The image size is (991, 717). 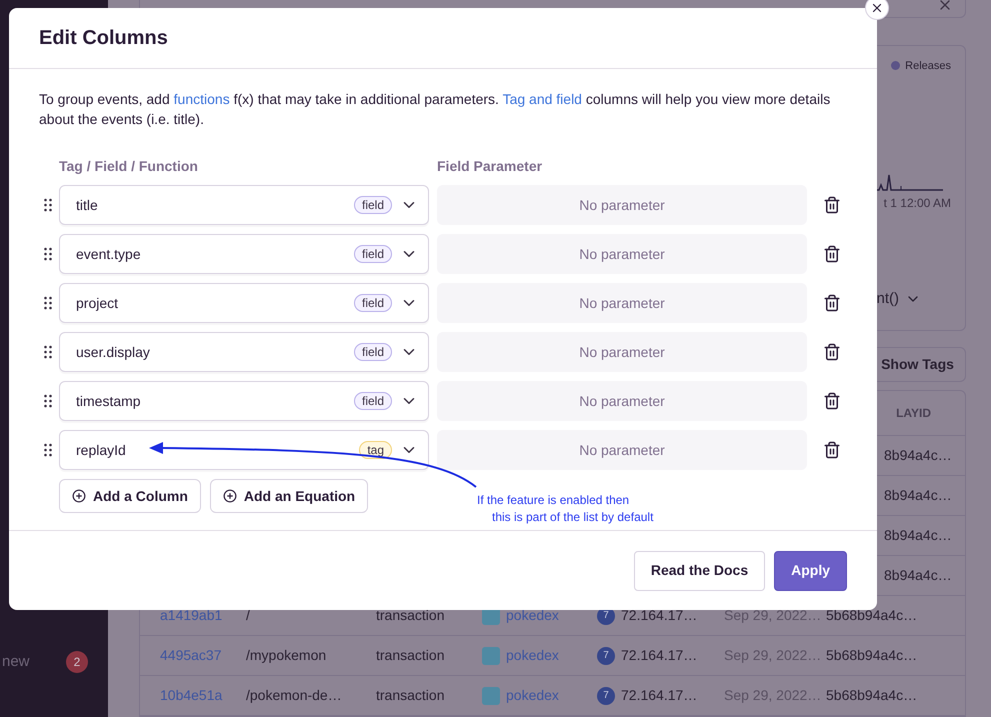 What do you see at coordinates (553, 500) in the screenshot?
I see `annotation-text: If the feature is enabled then` at bounding box center [553, 500].